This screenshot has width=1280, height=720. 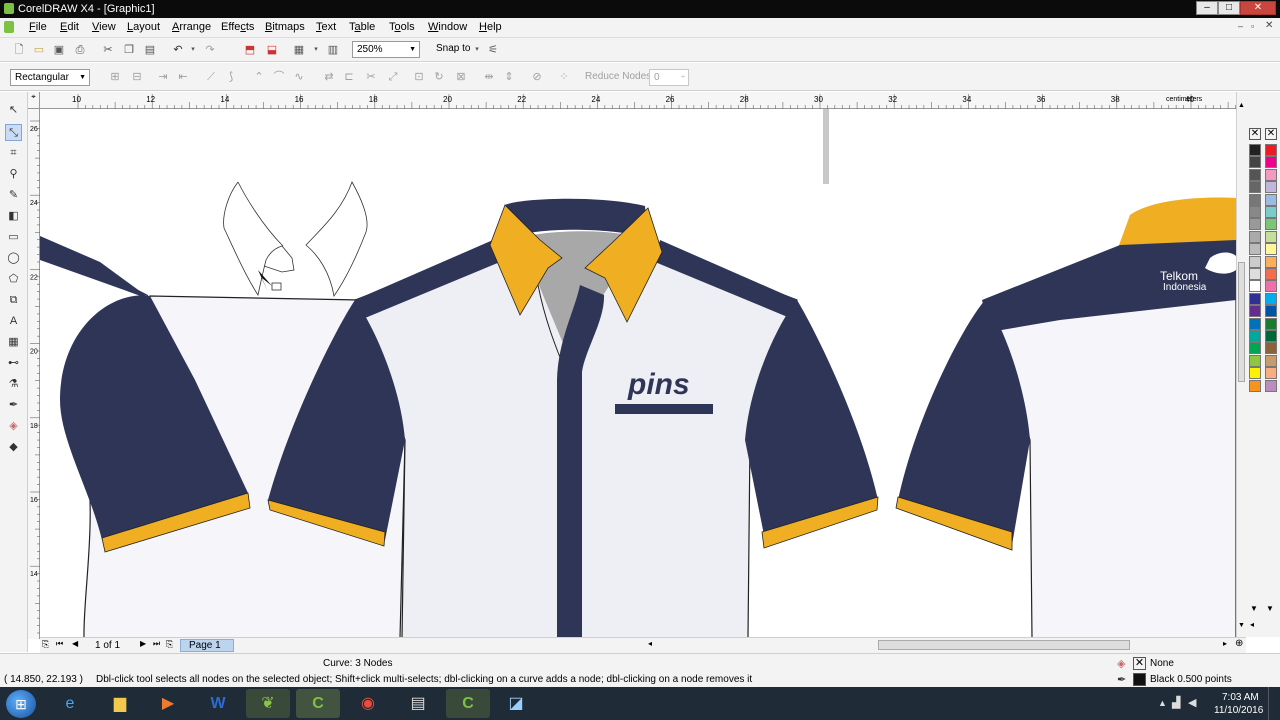 What do you see at coordinates (1252, 624) in the screenshot?
I see `palette-flyout-icon: ◂` at bounding box center [1252, 624].